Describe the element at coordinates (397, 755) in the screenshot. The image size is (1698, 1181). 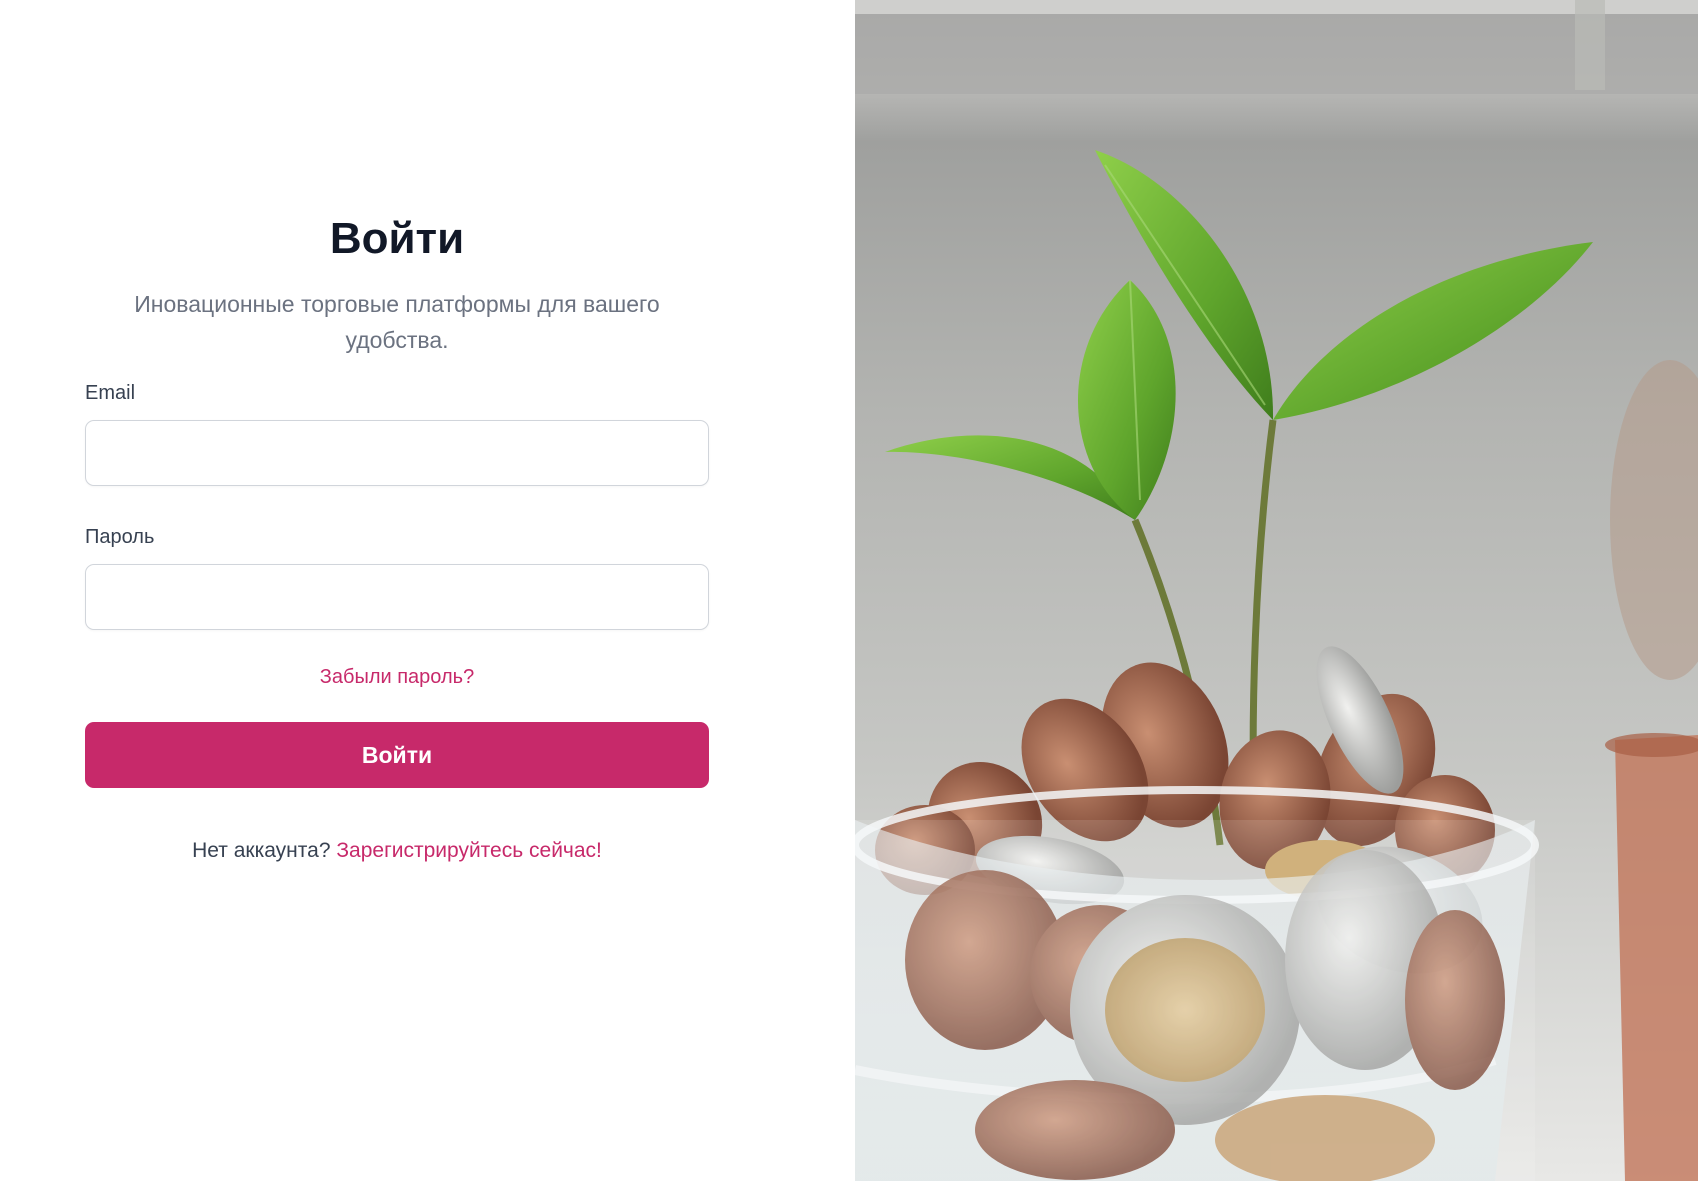
I see `login-button: Войти` at that location.